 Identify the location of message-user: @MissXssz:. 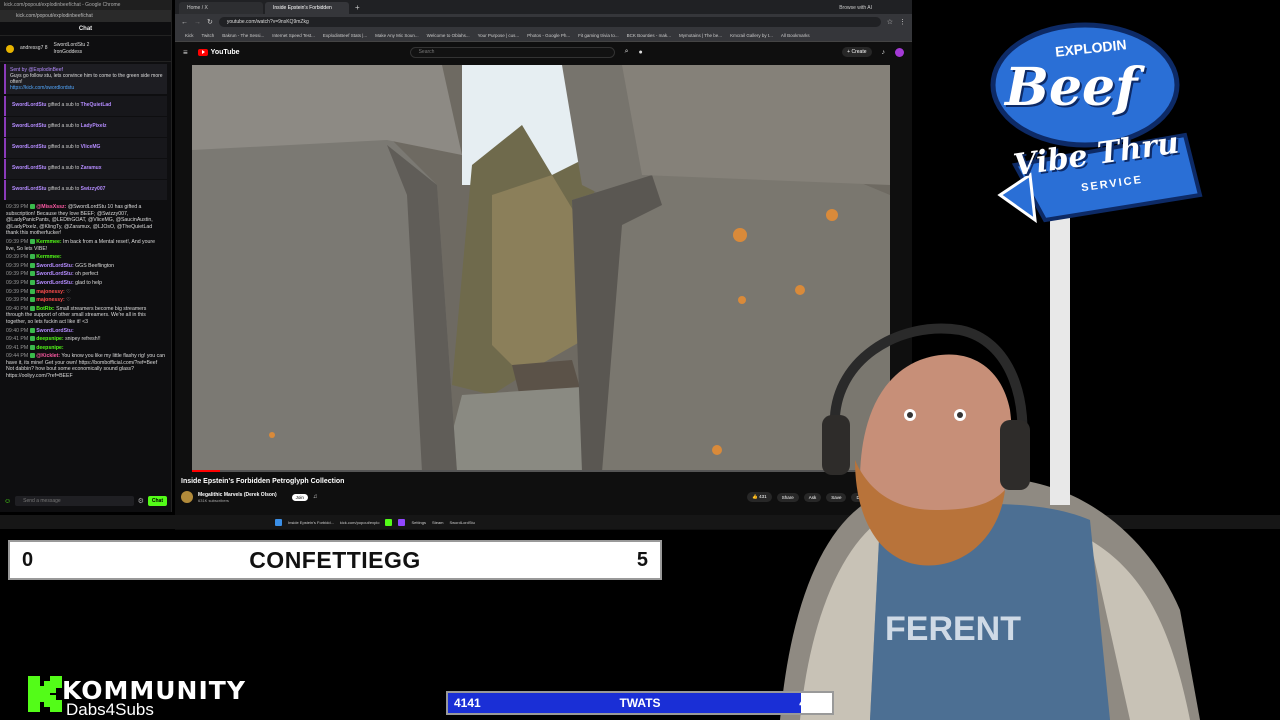
(51, 207).